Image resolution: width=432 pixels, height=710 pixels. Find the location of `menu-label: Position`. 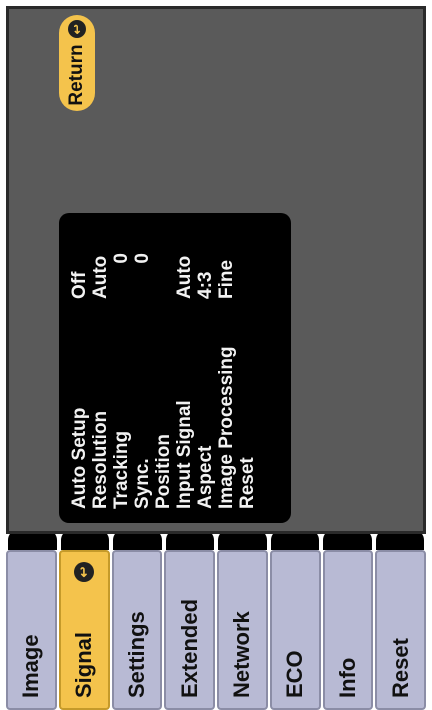

menu-label: Position is located at coordinates (163, 471).